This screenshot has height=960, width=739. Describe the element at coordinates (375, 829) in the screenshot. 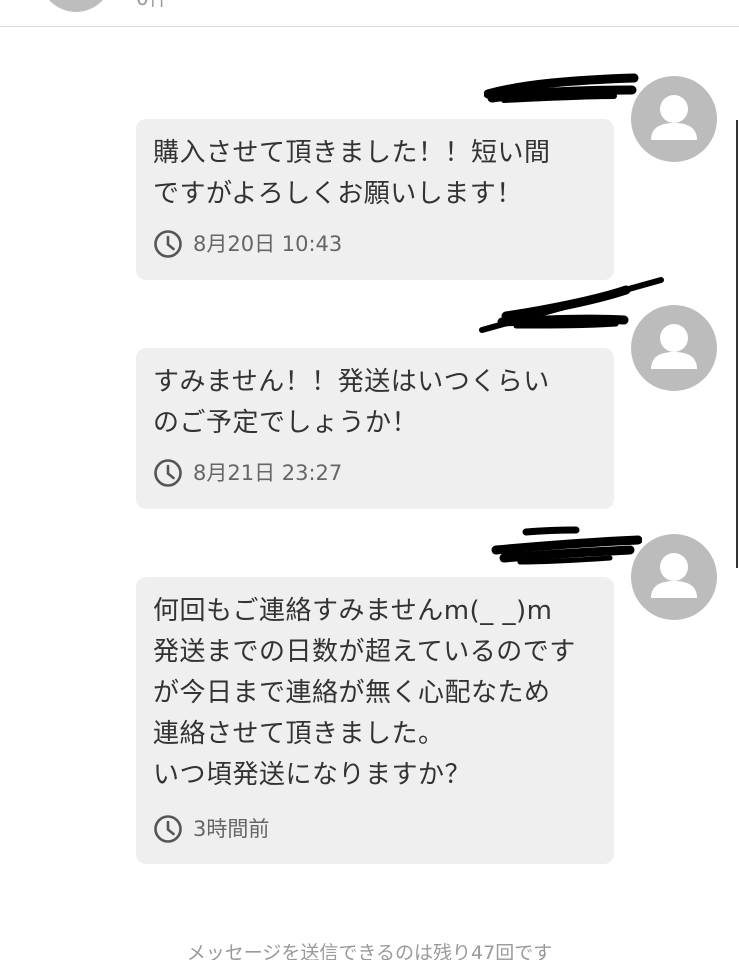

I see `message-timestamp: 3時間前` at that location.